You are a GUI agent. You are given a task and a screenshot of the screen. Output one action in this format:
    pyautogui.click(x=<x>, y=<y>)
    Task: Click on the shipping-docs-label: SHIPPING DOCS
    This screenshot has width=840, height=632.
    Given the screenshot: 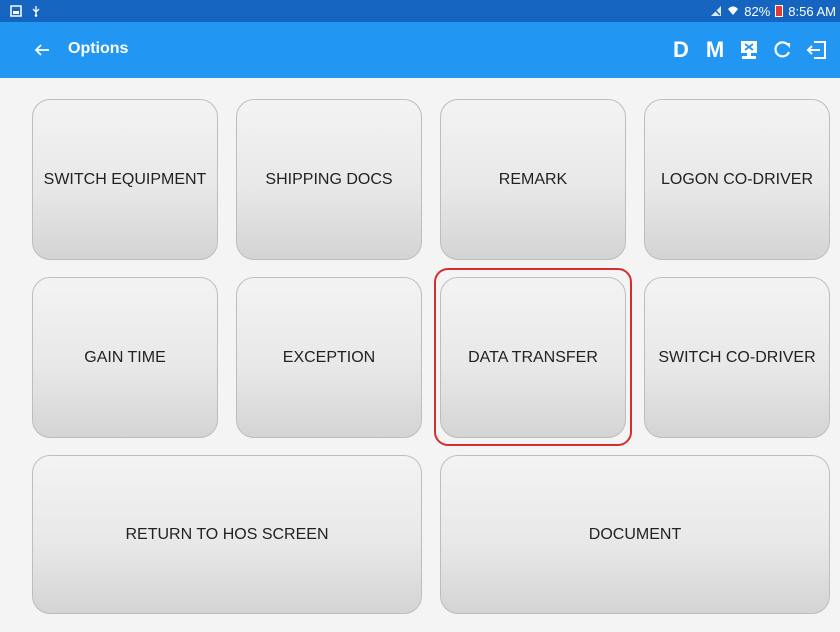 What is the action you would take?
    pyautogui.click(x=329, y=179)
    